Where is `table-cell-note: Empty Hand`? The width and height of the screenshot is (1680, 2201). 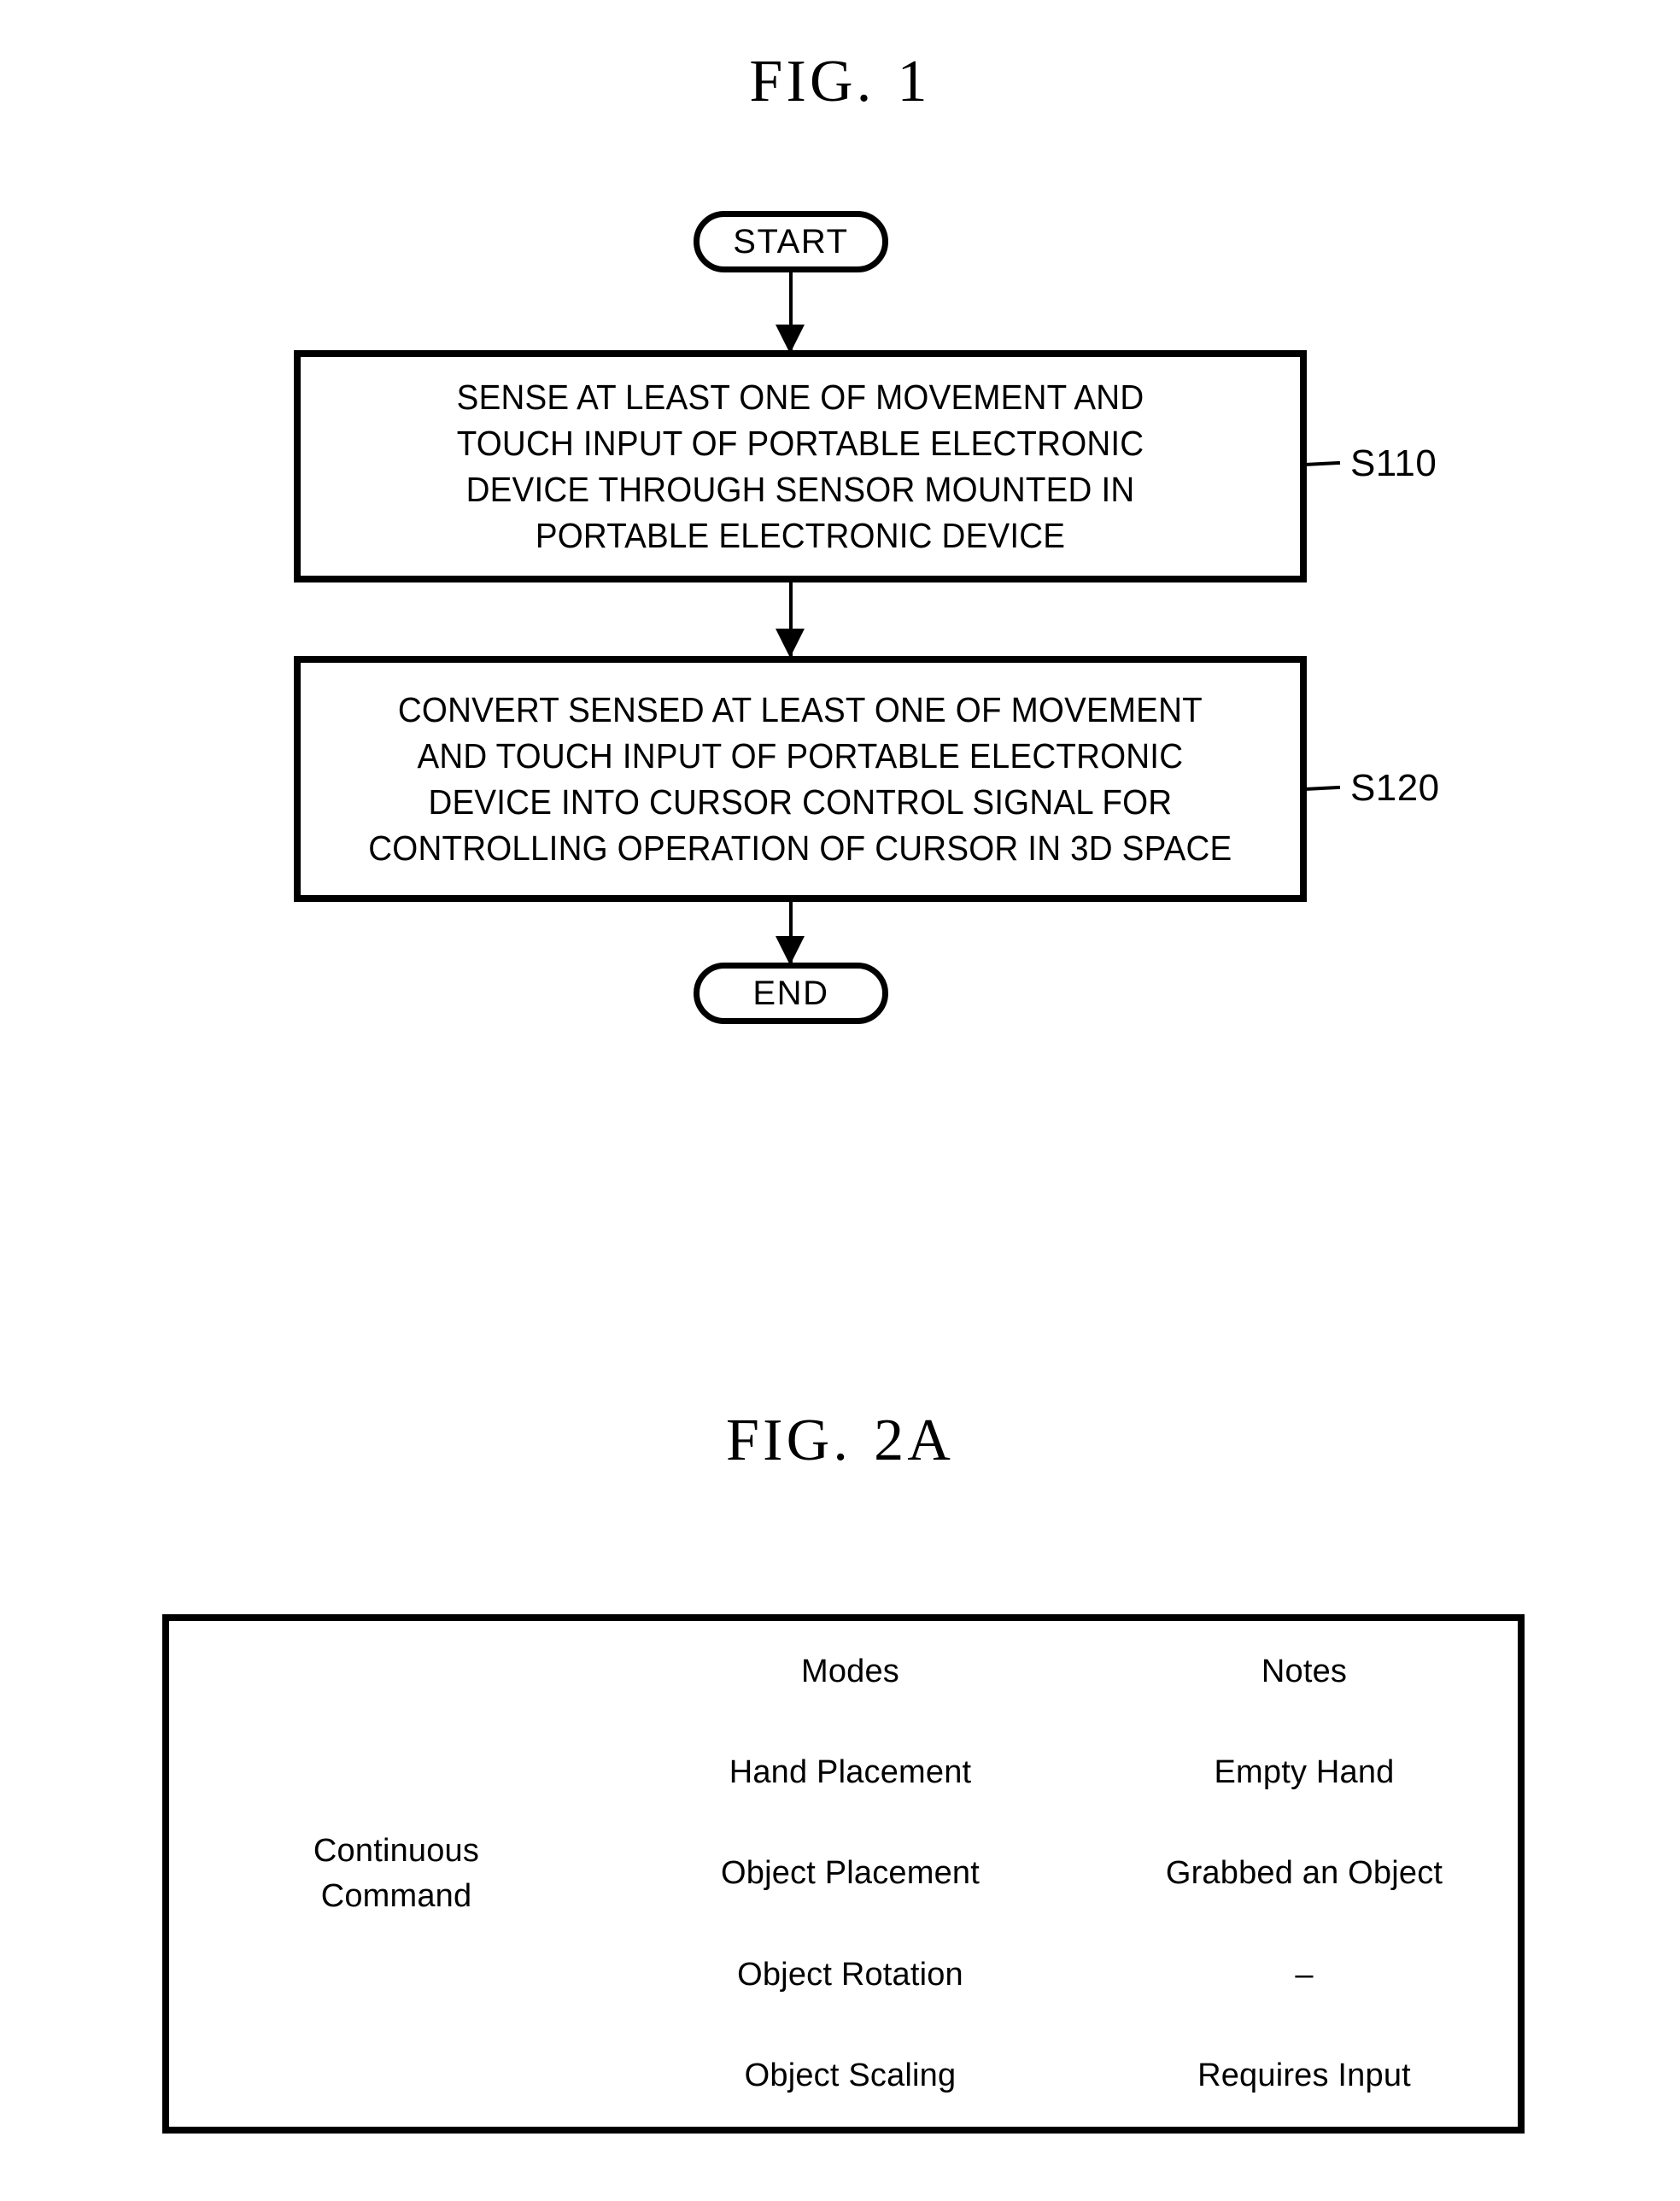
table-cell-note: Empty Hand is located at coordinates (1305, 1771).